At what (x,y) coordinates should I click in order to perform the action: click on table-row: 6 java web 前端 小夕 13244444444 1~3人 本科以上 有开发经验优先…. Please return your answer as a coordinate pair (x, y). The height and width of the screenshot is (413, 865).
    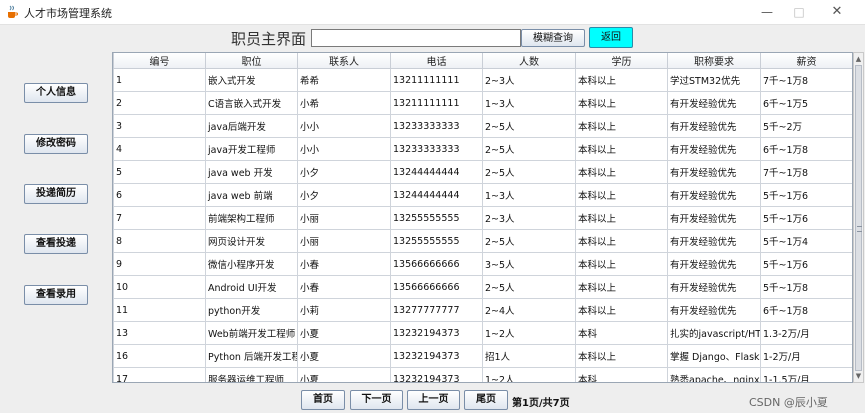
    Looking at the image, I should click on (482, 195).